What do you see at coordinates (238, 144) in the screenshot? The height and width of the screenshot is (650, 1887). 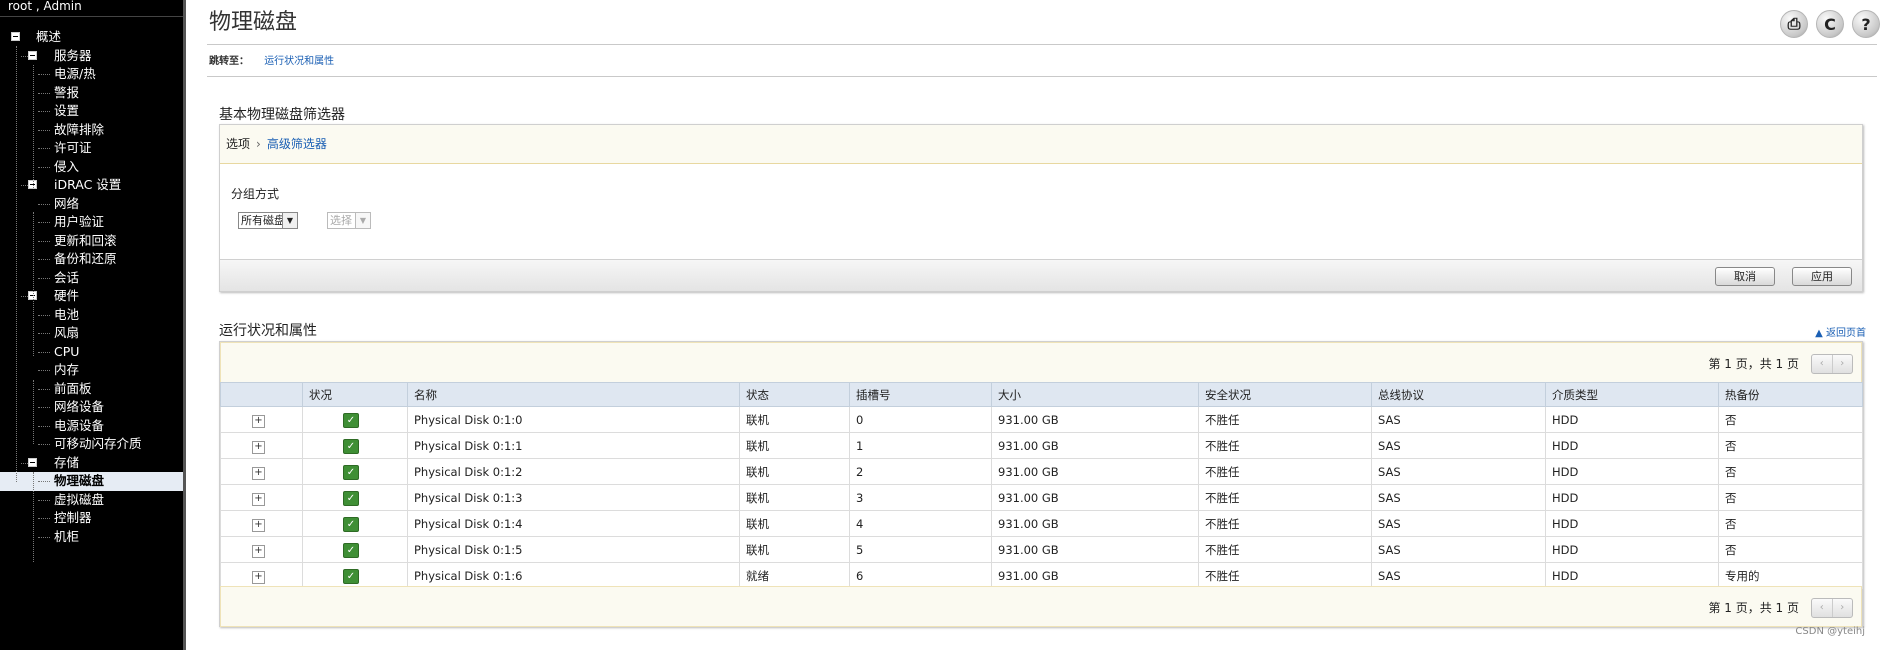 I see `tab-options: 选项` at bounding box center [238, 144].